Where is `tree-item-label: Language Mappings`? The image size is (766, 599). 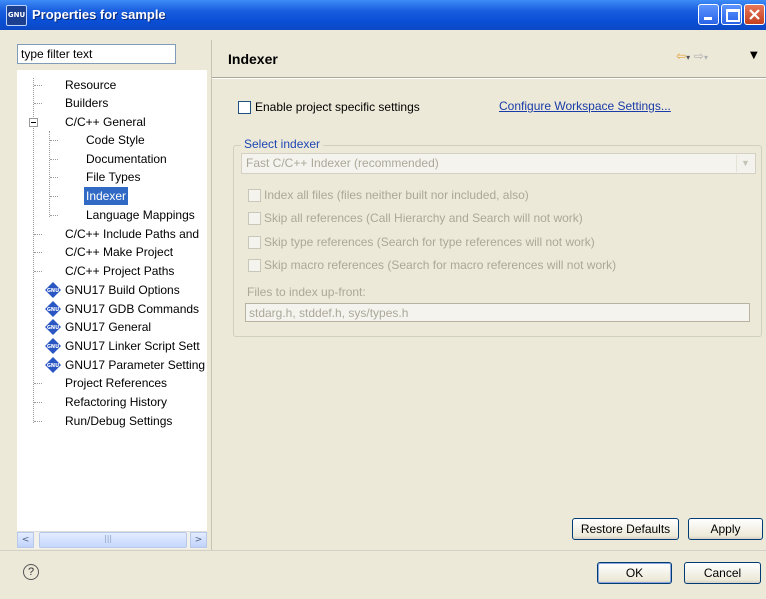 tree-item-label: Language Mappings is located at coordinates (140, 215).